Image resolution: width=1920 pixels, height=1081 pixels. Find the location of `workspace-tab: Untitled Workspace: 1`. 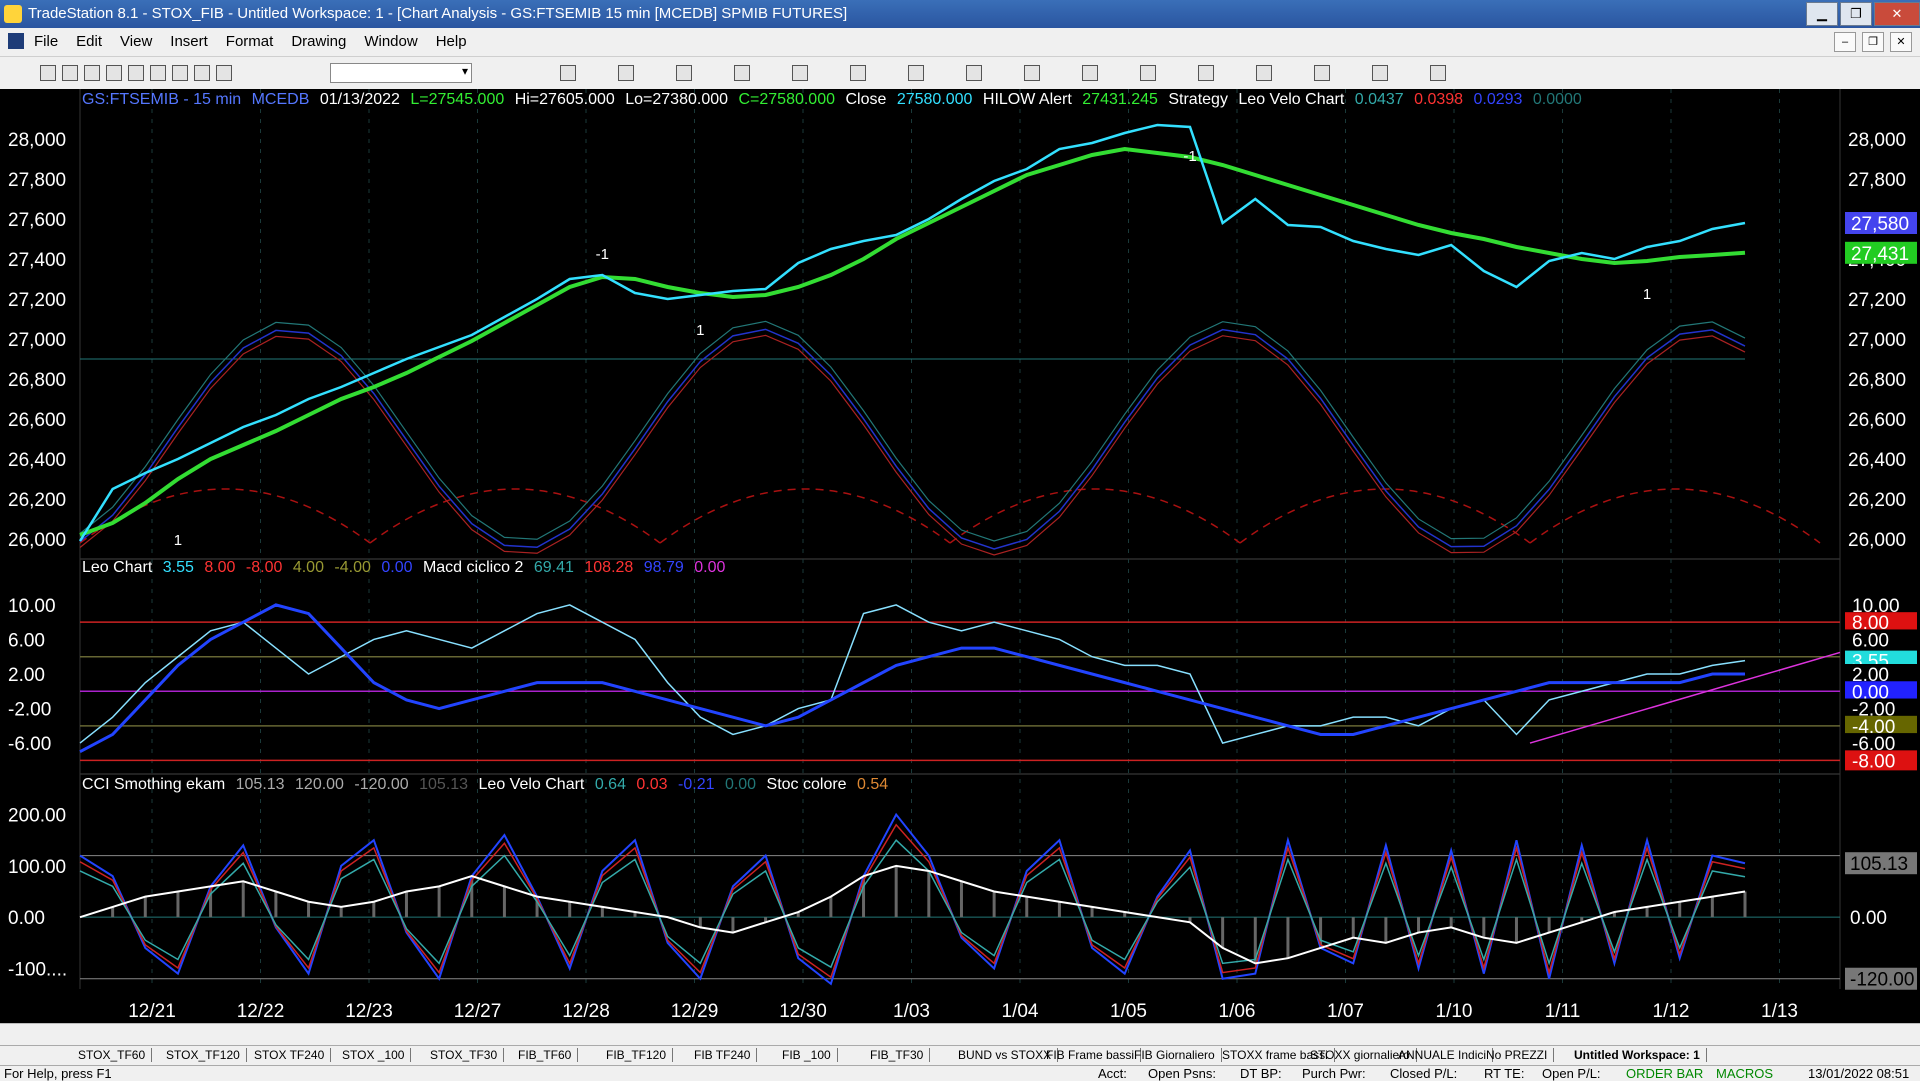

workspace-tab: Untitled Workspace: 1 is located at coordinates (1637, 1055).